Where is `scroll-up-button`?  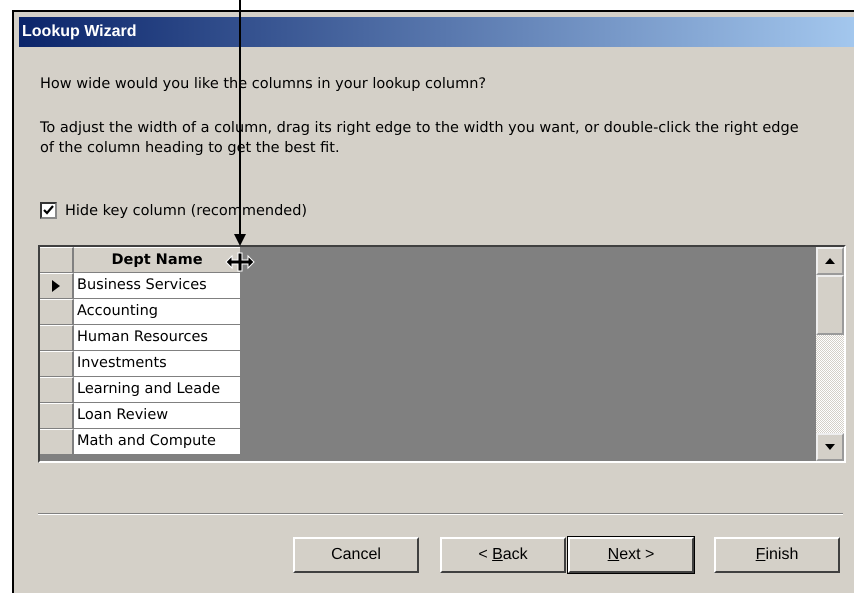 scroll-up-button is located at coordinates (830, 261).